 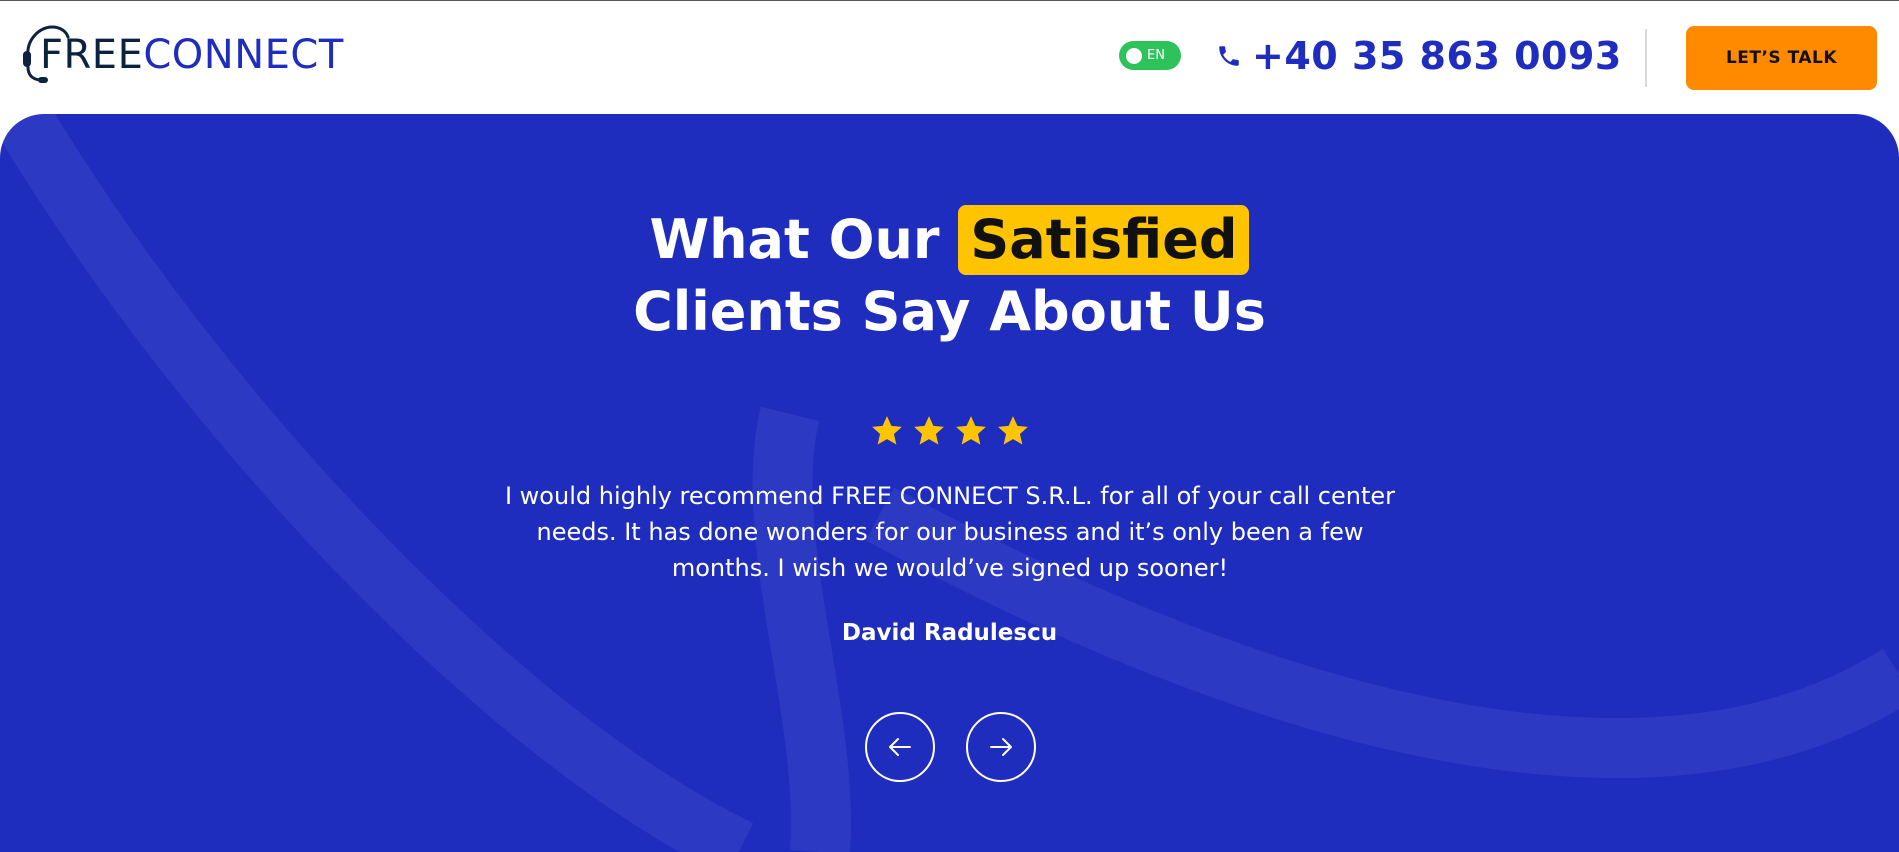 What do you see at coordinates (1437, 56) in the screenshot?
I see `phone-number: +40 35 863 0093` at bounding box center [1437, 56].